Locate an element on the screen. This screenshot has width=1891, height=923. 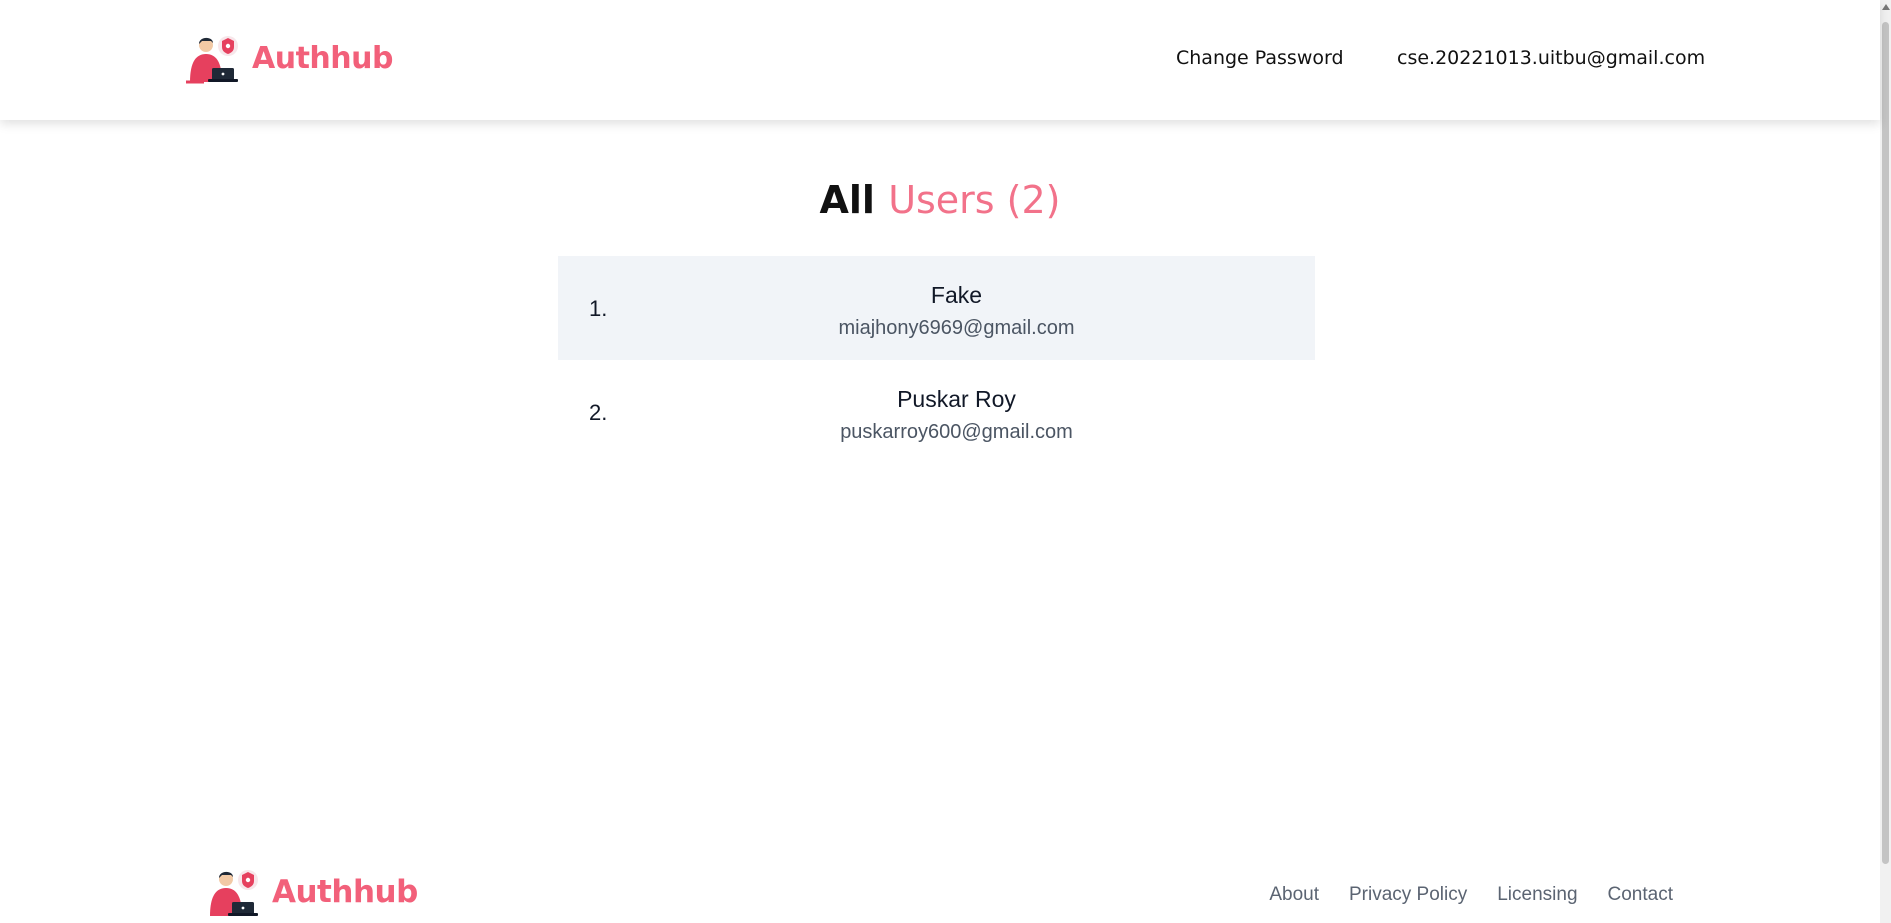
account-email-link: cse.20221013.uitbu@gmail.com is located at coordinates (1551, 58).